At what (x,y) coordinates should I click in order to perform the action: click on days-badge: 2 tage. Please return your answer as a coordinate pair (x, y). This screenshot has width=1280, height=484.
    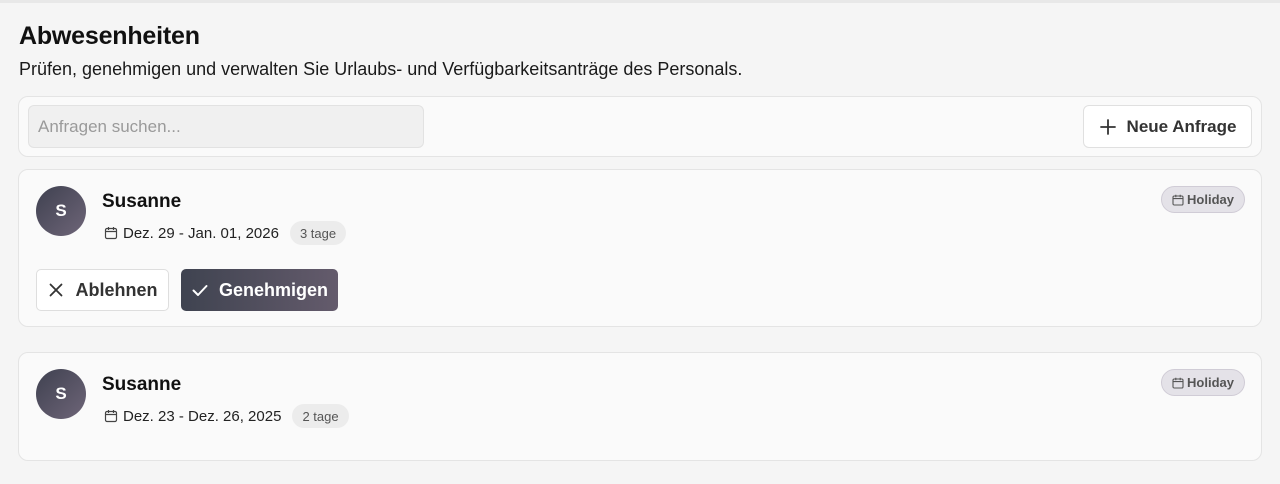
    Looking at the image, I should click on (320, 416).